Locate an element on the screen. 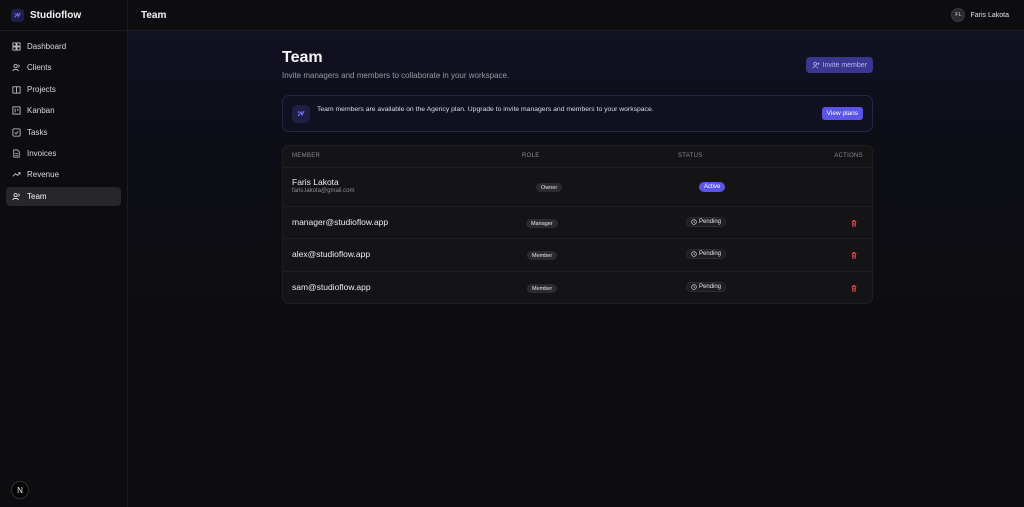  page-title: Team is located at coordinates (302, 57).